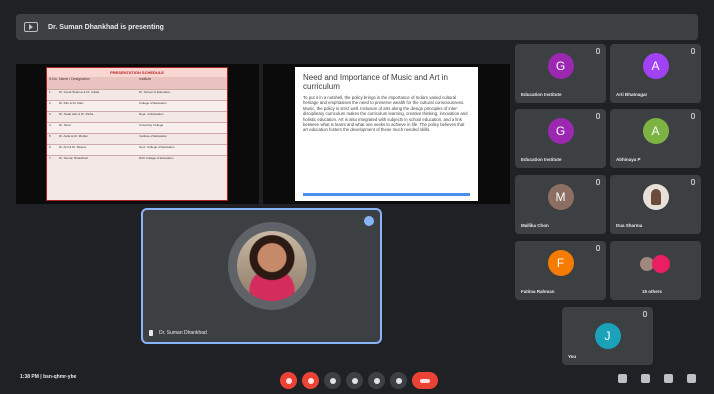 The image size is (714, 394). I want to click on leave-call-button, so click(425, 380).